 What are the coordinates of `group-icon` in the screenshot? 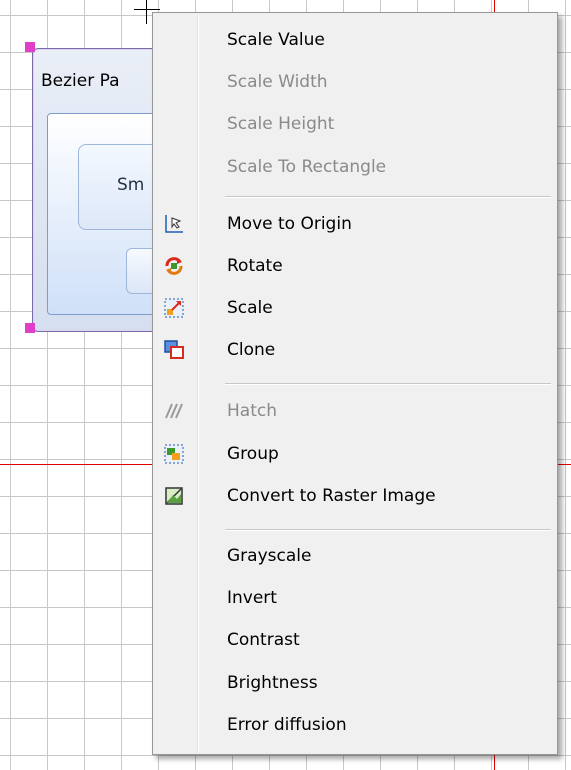 It's located at (174, 454).